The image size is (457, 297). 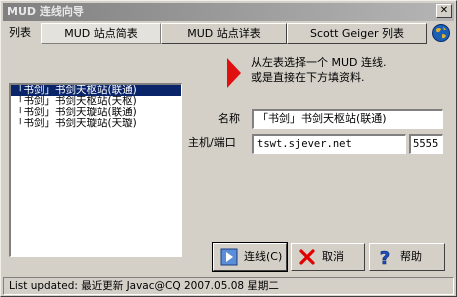 I want to click on port-field: 5555, so click(x=426, y=144).